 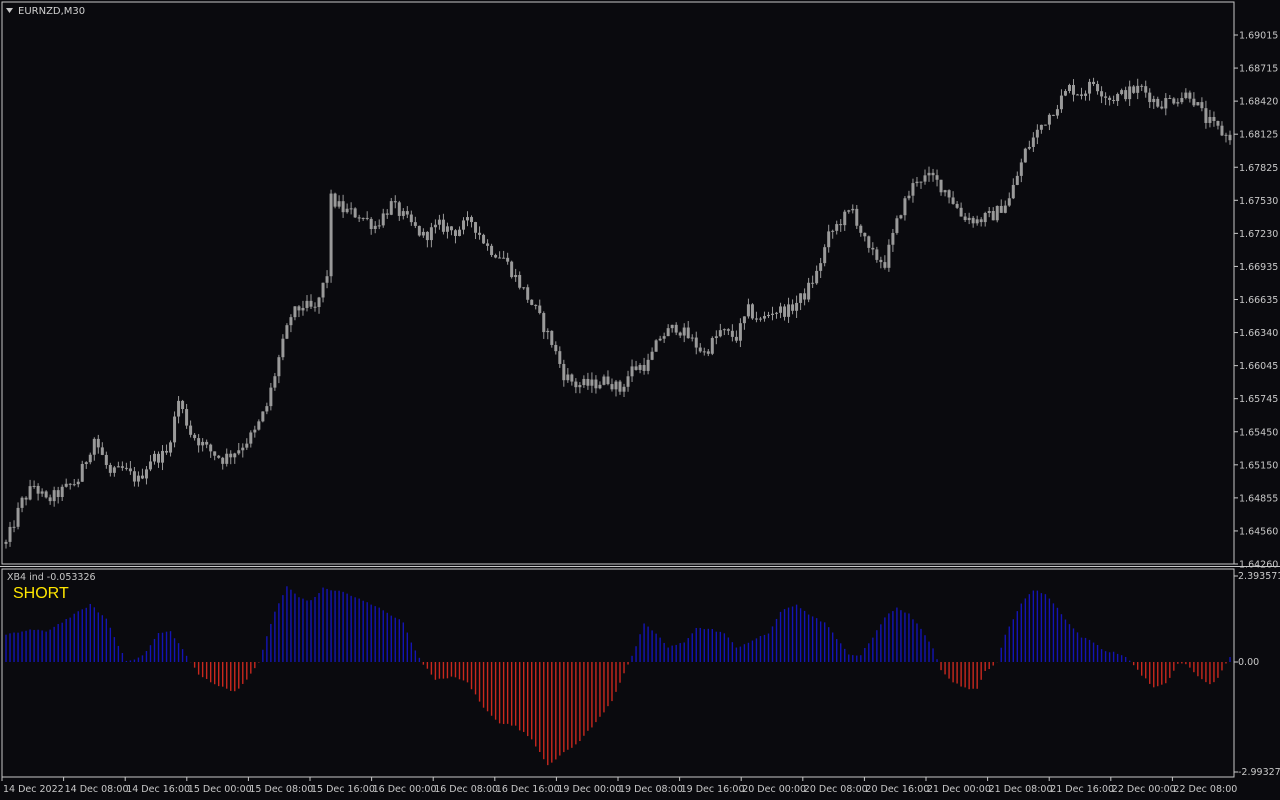 I want to click on indicator-scale-top: 2.393571, so click(x=1259, y=576).